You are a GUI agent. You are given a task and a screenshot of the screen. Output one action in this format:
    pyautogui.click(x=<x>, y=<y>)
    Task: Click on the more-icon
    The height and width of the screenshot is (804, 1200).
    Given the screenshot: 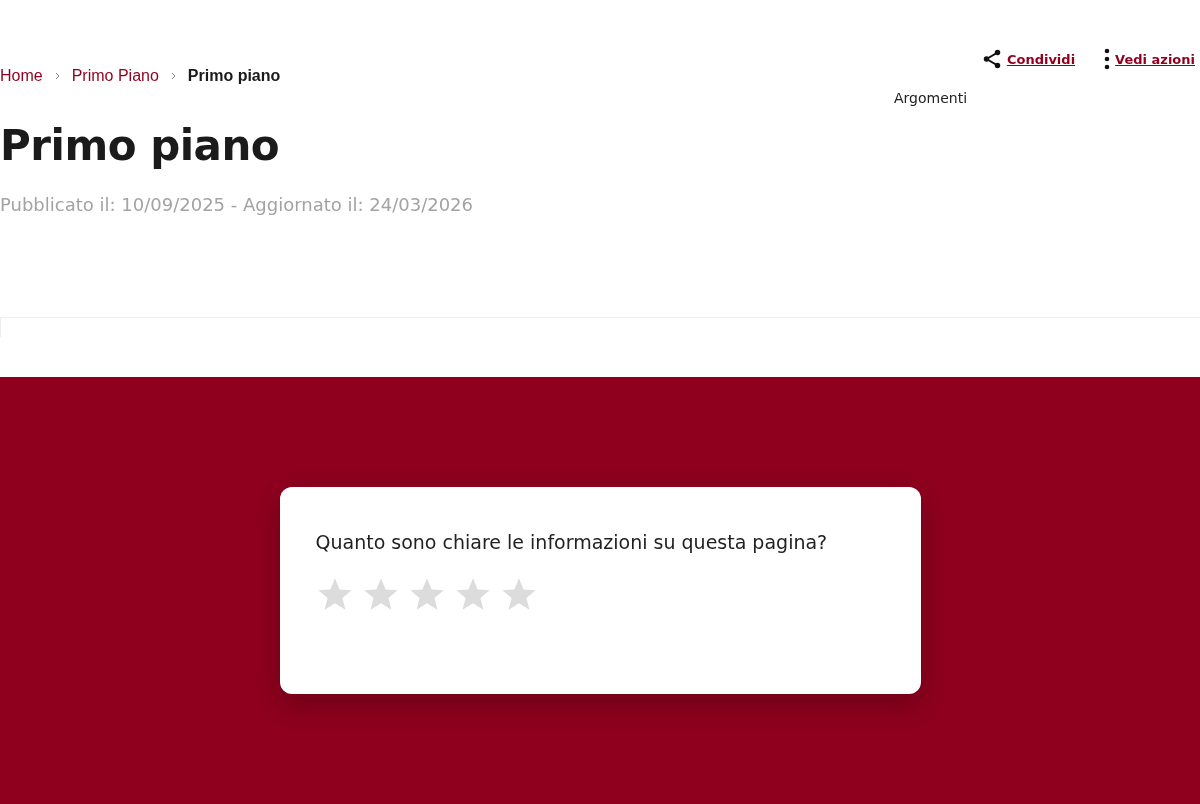 What is the action you would take?
    pyautogui.click(x=1107, y=59)
    